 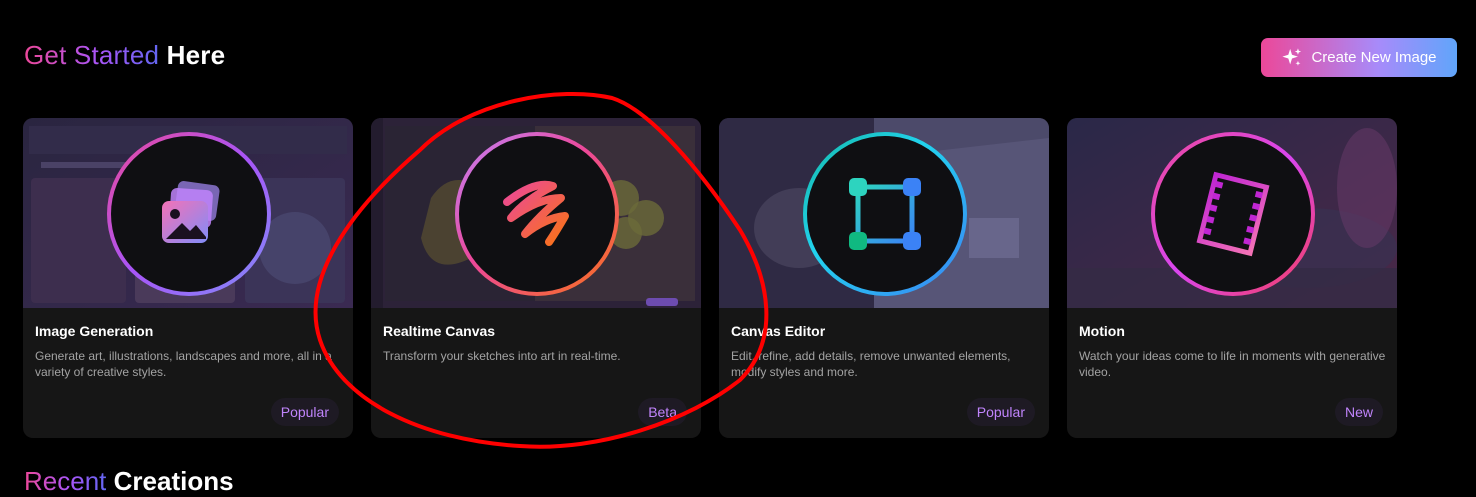 What do you see at coordinates (1102, 331) in the screenshot?
I see `card-title: Motion` at bounding box center [1102, 331].